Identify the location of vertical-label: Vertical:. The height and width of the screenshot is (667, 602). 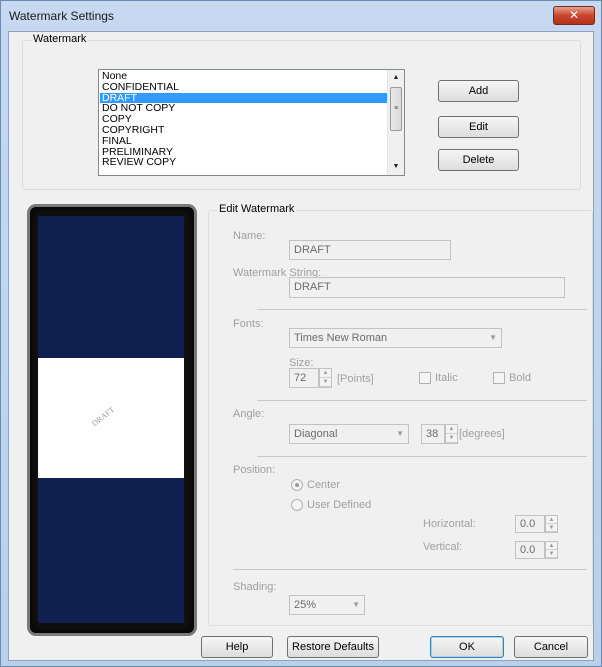
(443, 547).